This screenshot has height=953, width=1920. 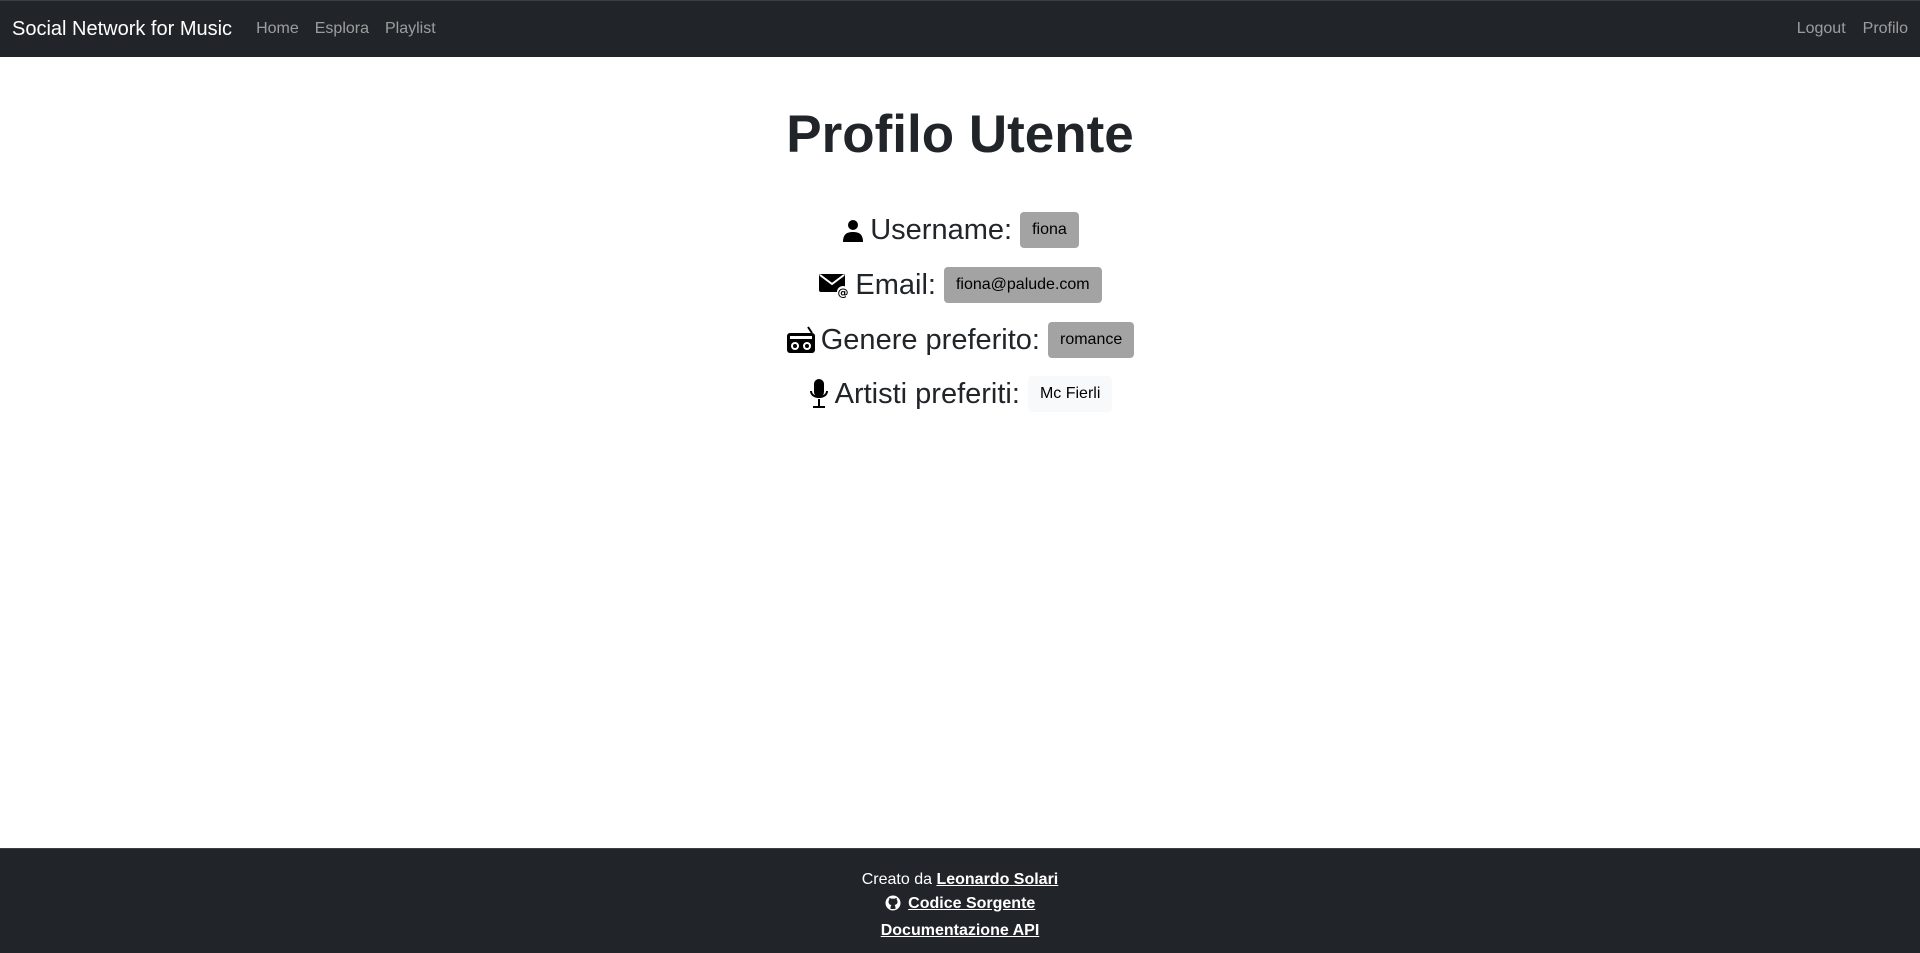 I want to click on nav-right-group: Logout Profilo, so click(x=1844, y=29).